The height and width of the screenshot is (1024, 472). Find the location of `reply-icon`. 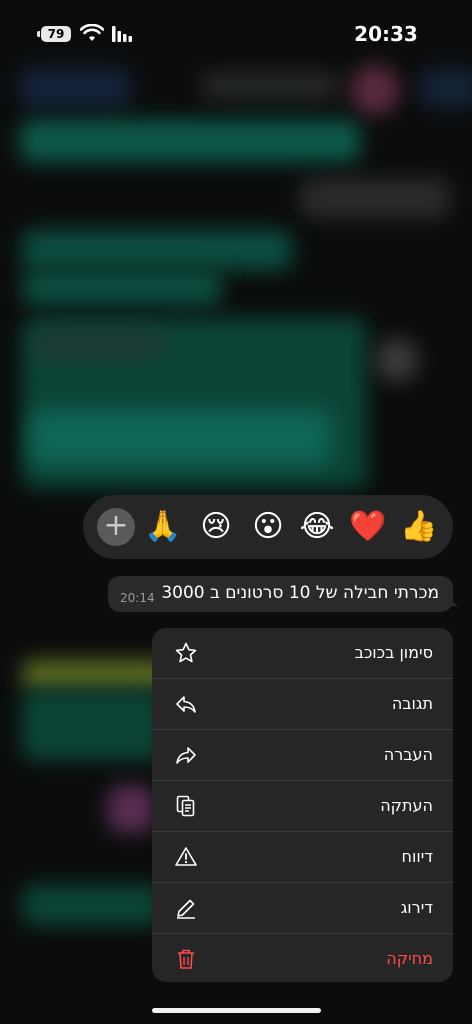

reply-icon is located at coordinates (186, 704).